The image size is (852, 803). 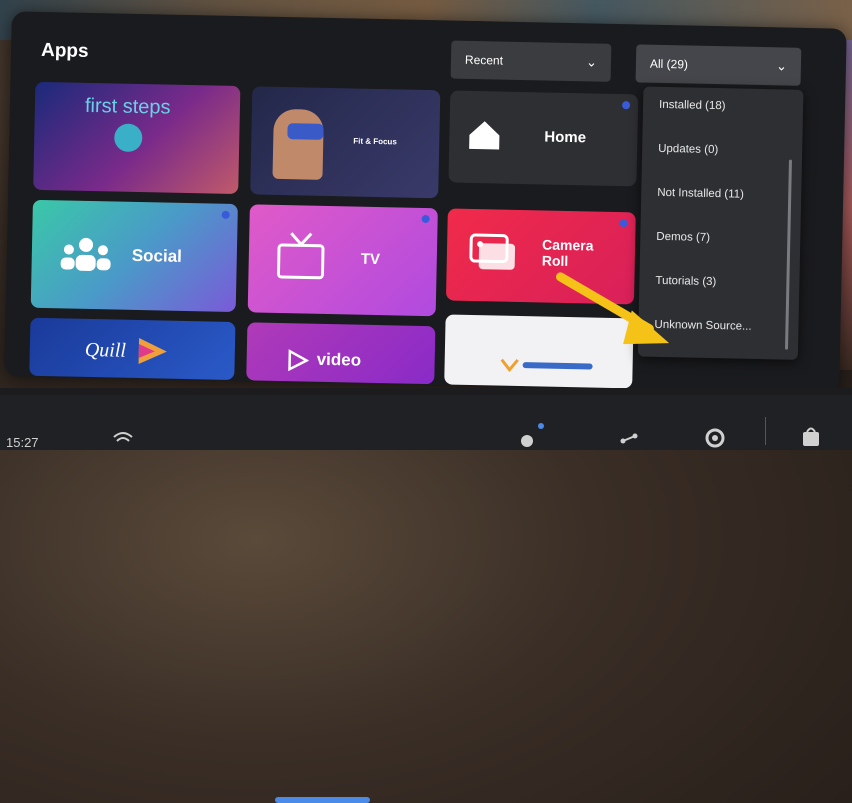 What do you see at coordinates (700, 194) in the screenshot?
I see `menu-item-not-installed: Not Installed (11)` at bounding box center [700, 194].